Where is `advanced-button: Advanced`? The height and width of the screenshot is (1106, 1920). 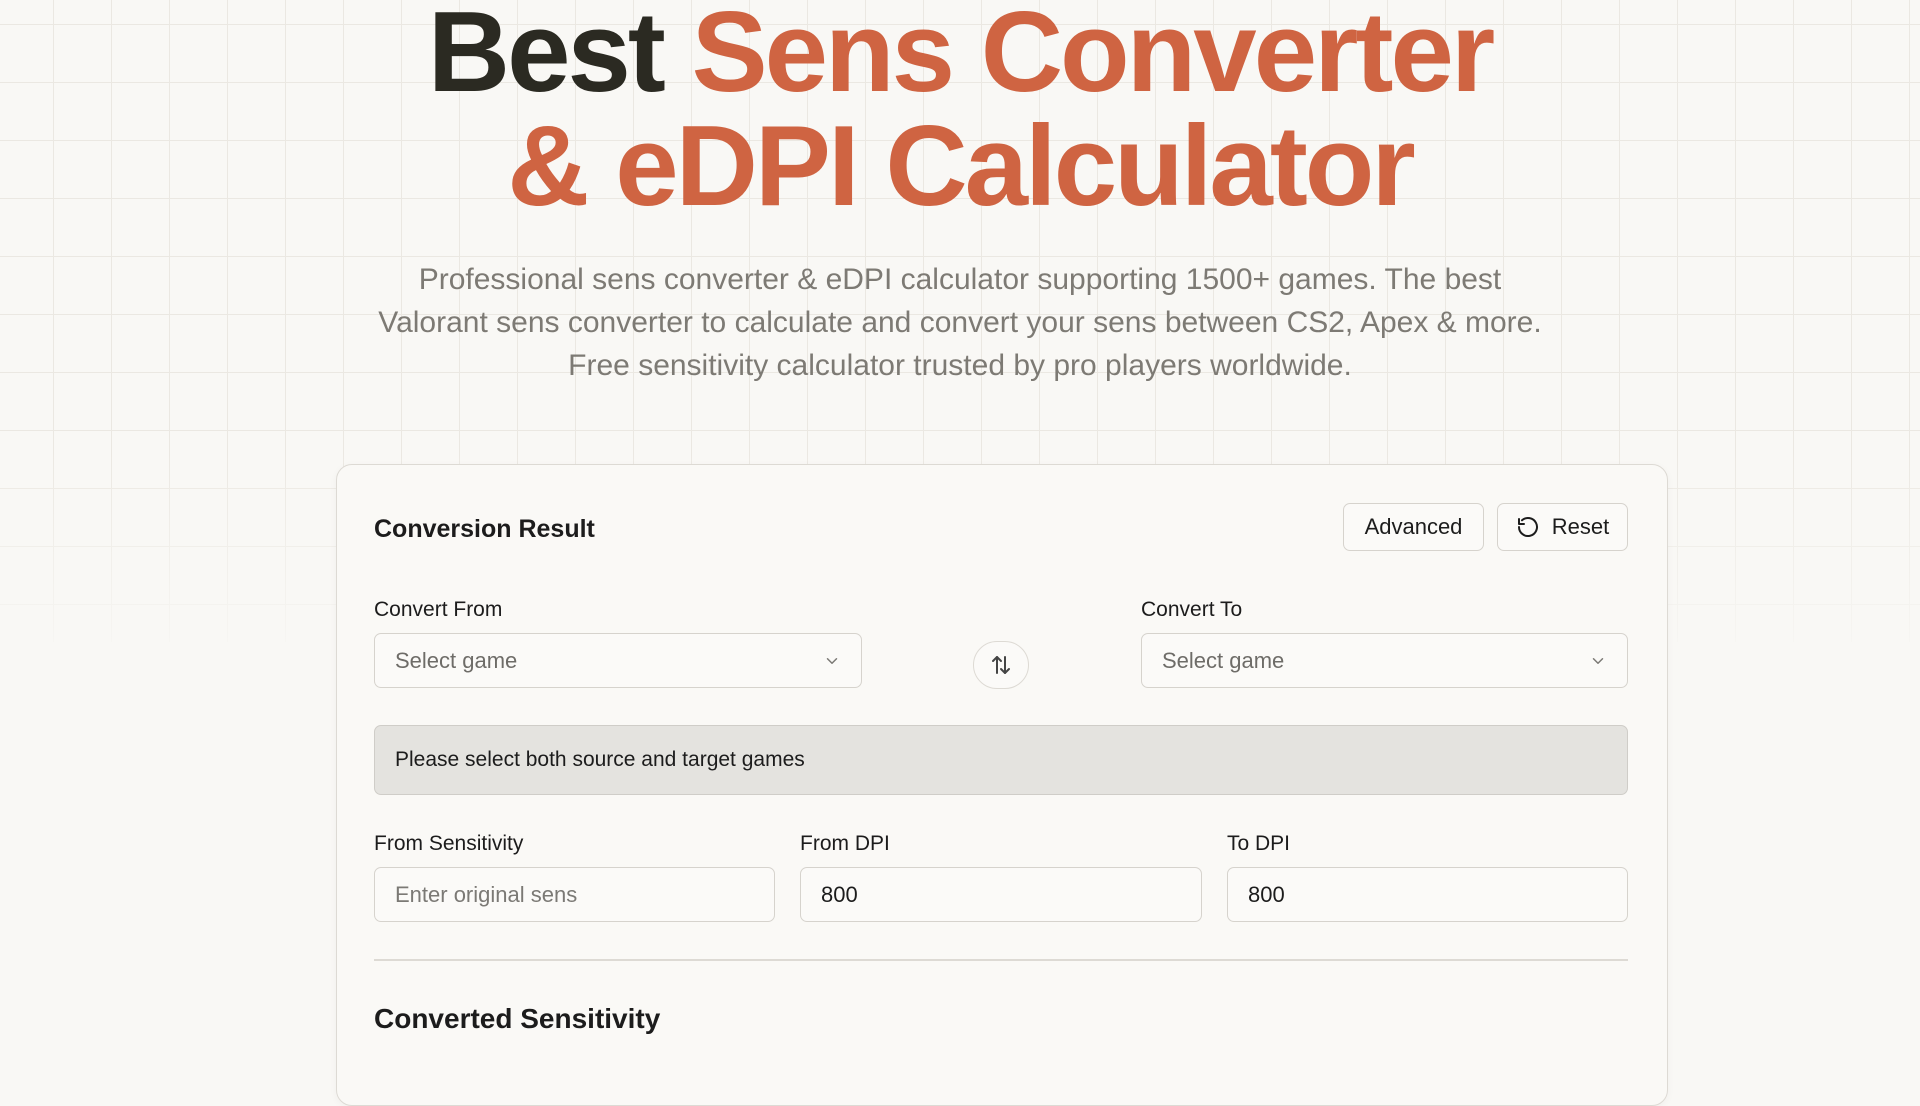
advanced-button: Advanced is located at coordinates (1413, 527).